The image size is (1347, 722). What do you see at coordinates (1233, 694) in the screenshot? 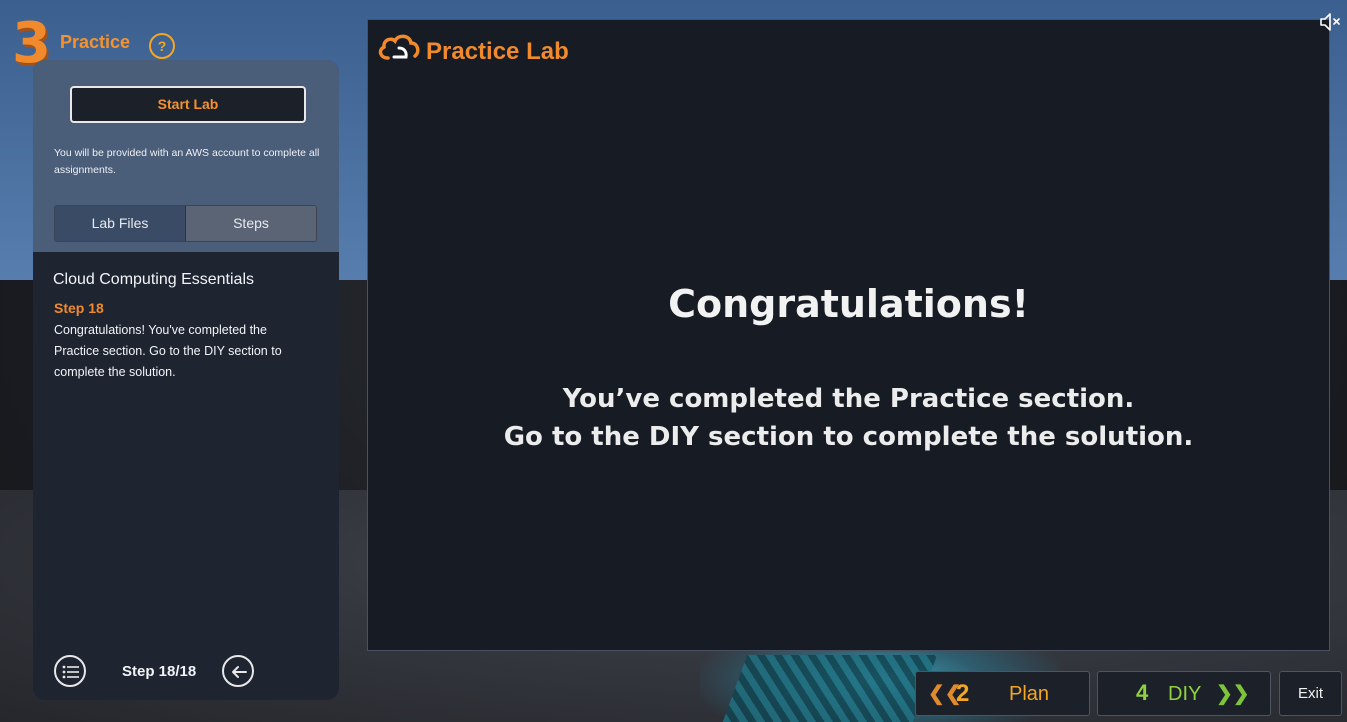
I see `double-chevron-right-icon: ❯❯` at bounding box center [1233, 694].